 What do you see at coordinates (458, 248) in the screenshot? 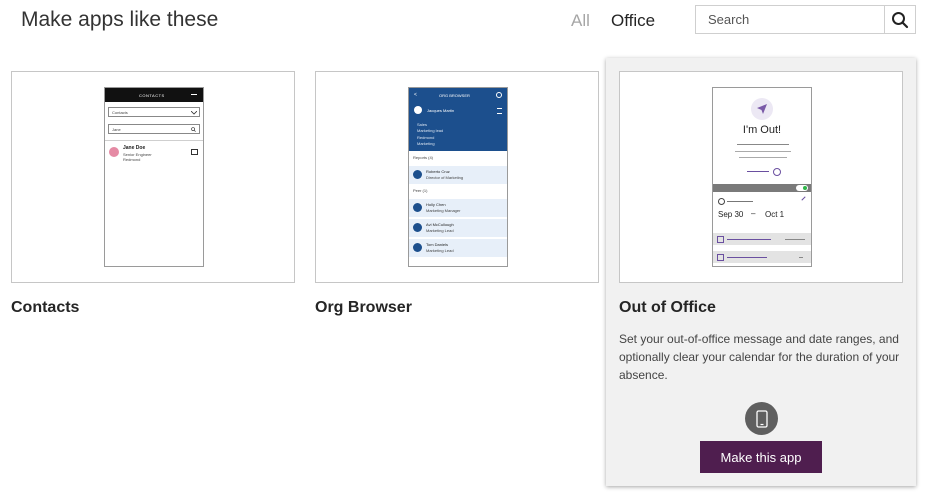
I see `list-item: Tom Daniels Marketing Lead` at bounding box center [458, 248].